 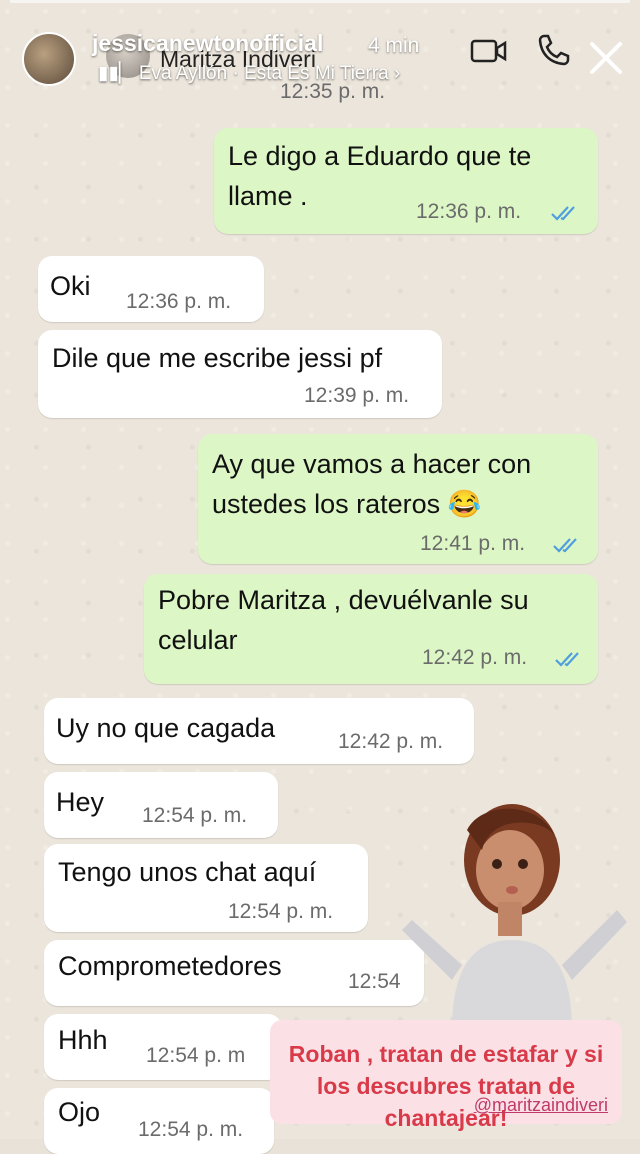 What do you see at coordinates (196, 1055) in the screenshot?
I see `message-time: 12:54 p. m` at bounding box center [196, 1055].